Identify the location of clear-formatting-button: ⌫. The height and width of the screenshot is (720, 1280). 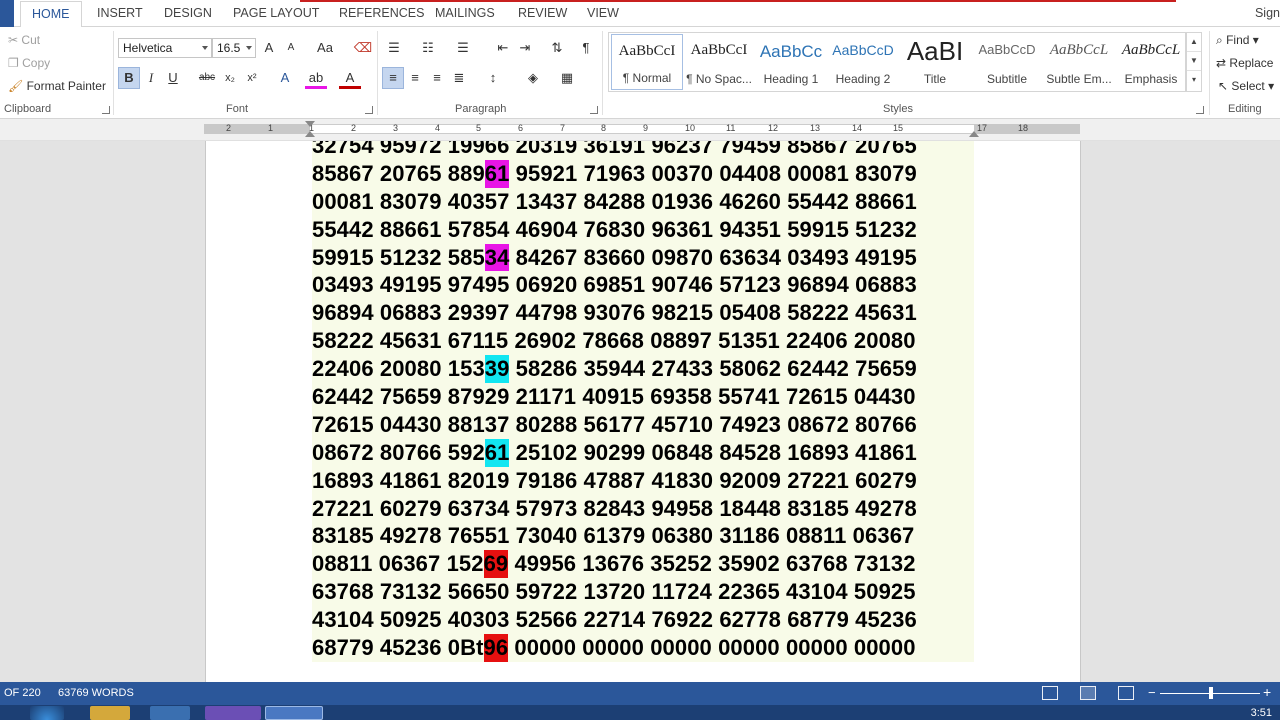
(363, 48).